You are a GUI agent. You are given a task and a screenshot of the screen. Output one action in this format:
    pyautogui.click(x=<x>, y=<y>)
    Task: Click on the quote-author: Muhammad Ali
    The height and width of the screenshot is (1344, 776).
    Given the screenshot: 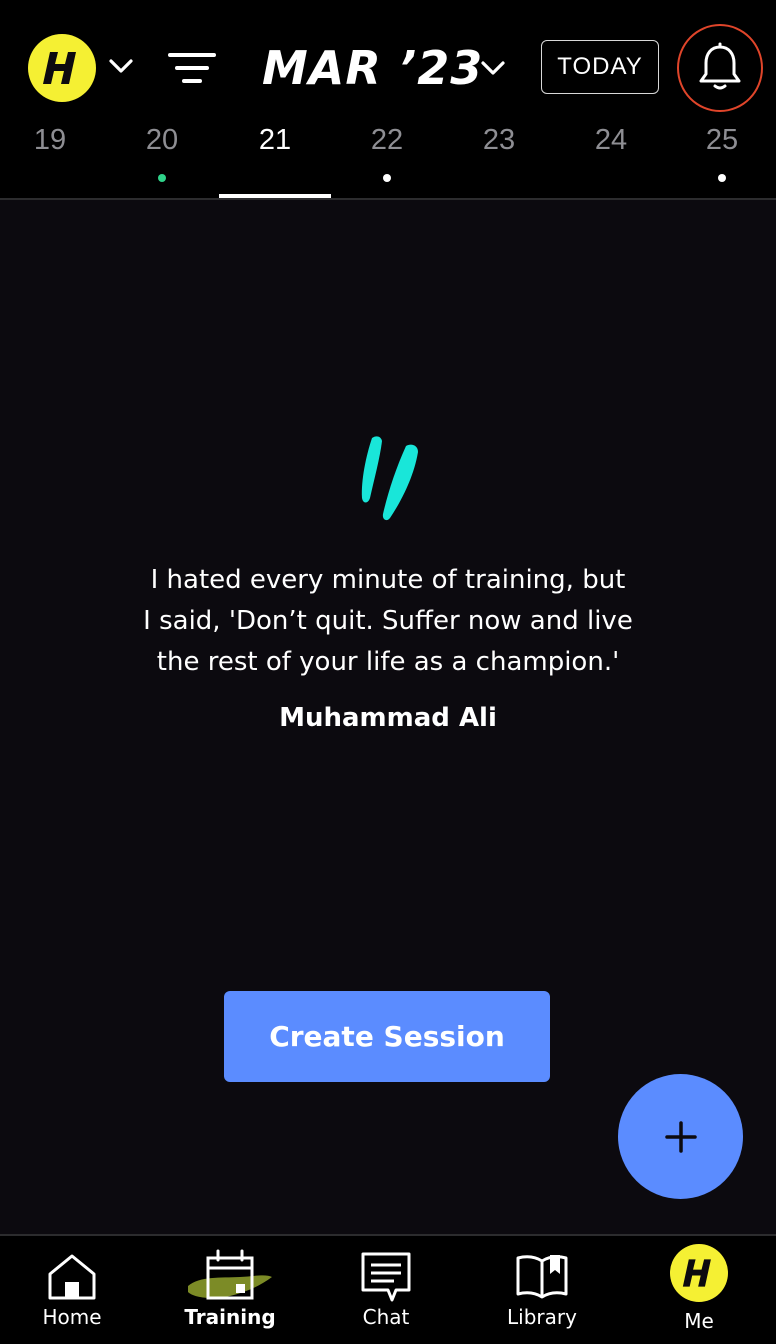 What is the action you would take?
    pyautogui.click(x=388, y=718)
    